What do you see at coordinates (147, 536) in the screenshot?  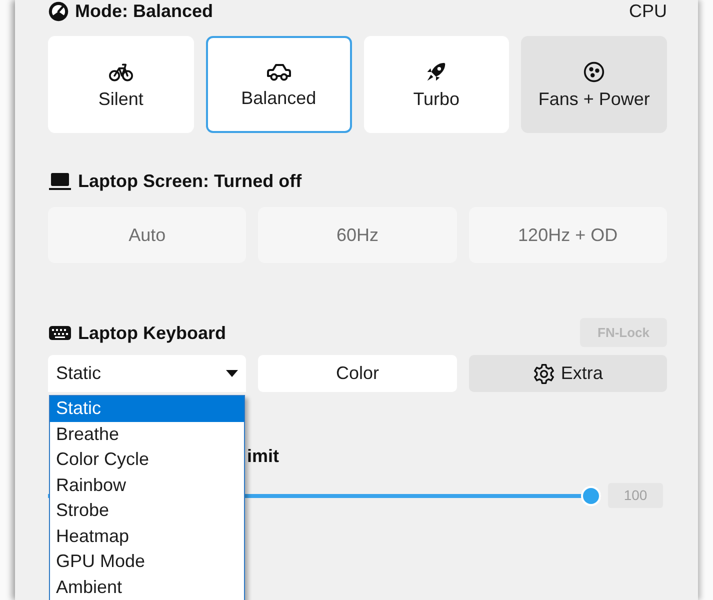 I see `dropdown-option: Heatmap` at bounding box center [147, 536].